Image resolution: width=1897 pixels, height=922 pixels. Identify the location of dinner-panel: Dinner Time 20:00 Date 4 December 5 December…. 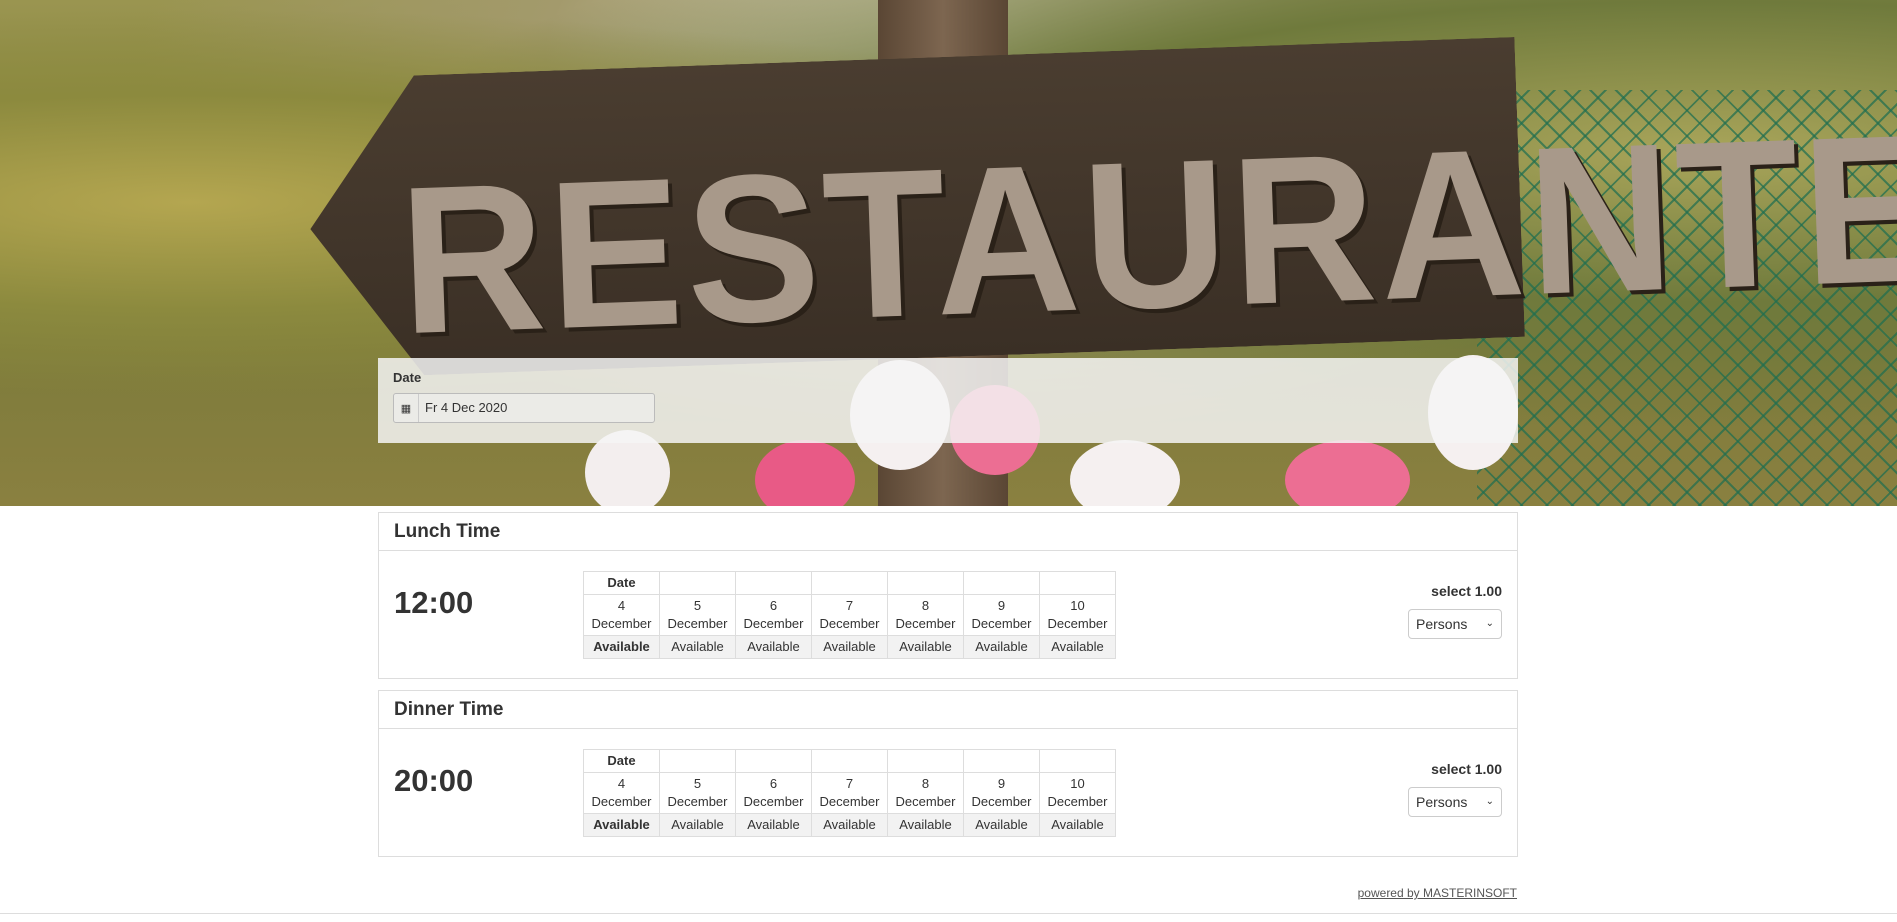
(948, 773).